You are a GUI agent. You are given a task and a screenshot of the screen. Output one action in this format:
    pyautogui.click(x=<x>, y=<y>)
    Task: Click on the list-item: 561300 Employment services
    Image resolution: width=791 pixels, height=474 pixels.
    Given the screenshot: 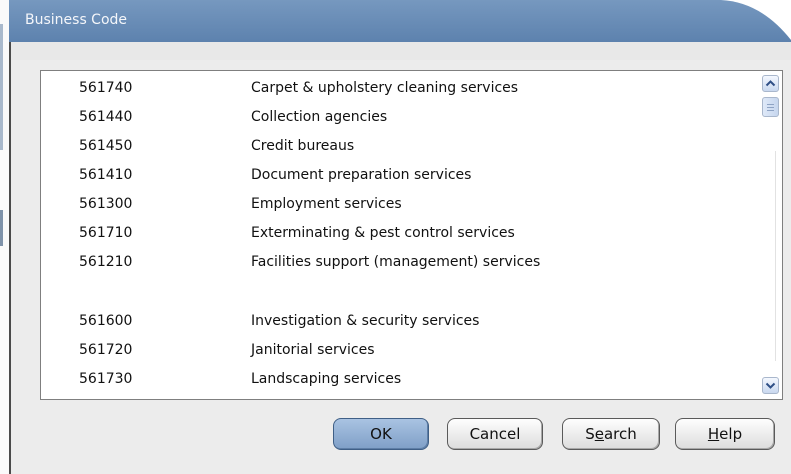 What is the action you would take?
    pyautogui.click(x=399, y=201)
    